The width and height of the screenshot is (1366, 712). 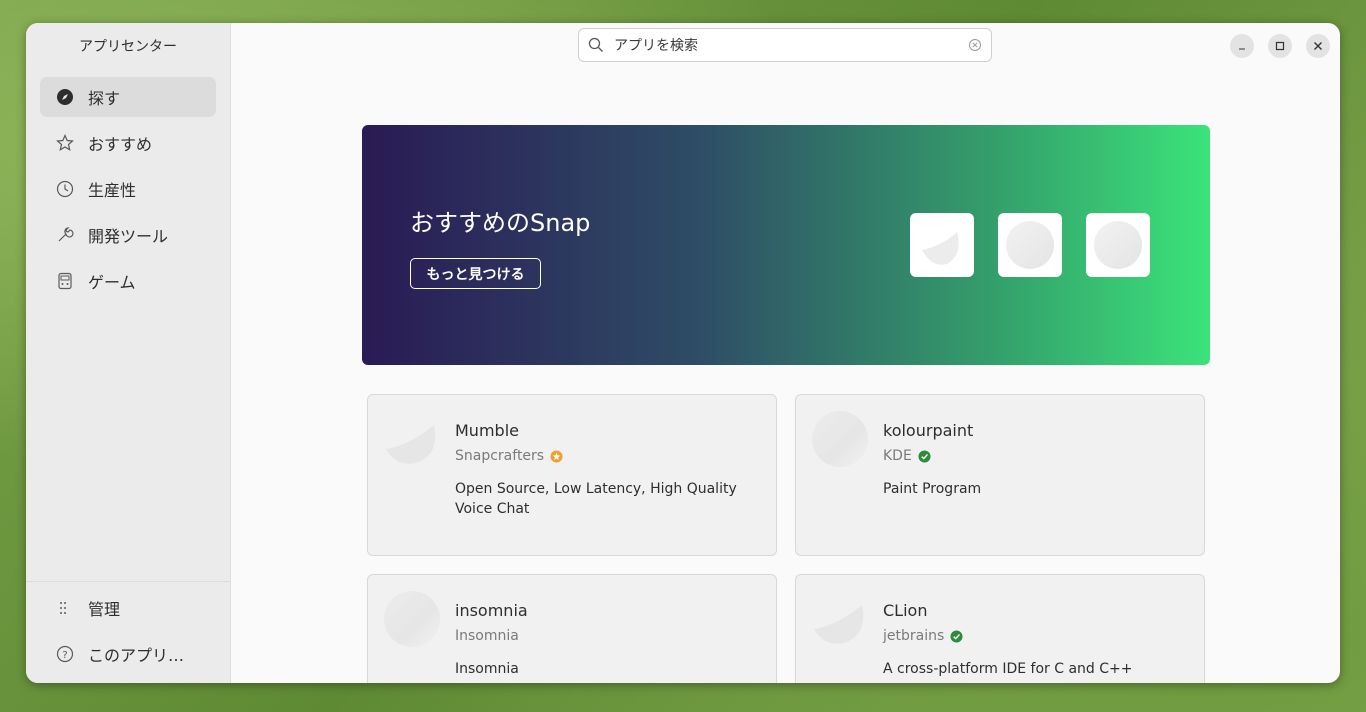 I want to click on search-box, so click(x=785, y=45).